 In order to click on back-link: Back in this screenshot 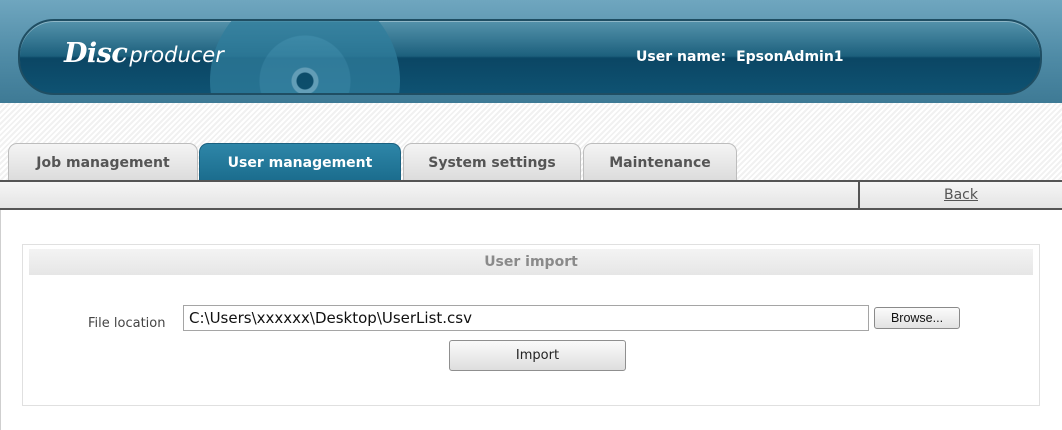, I will do `click(961, 195)`.